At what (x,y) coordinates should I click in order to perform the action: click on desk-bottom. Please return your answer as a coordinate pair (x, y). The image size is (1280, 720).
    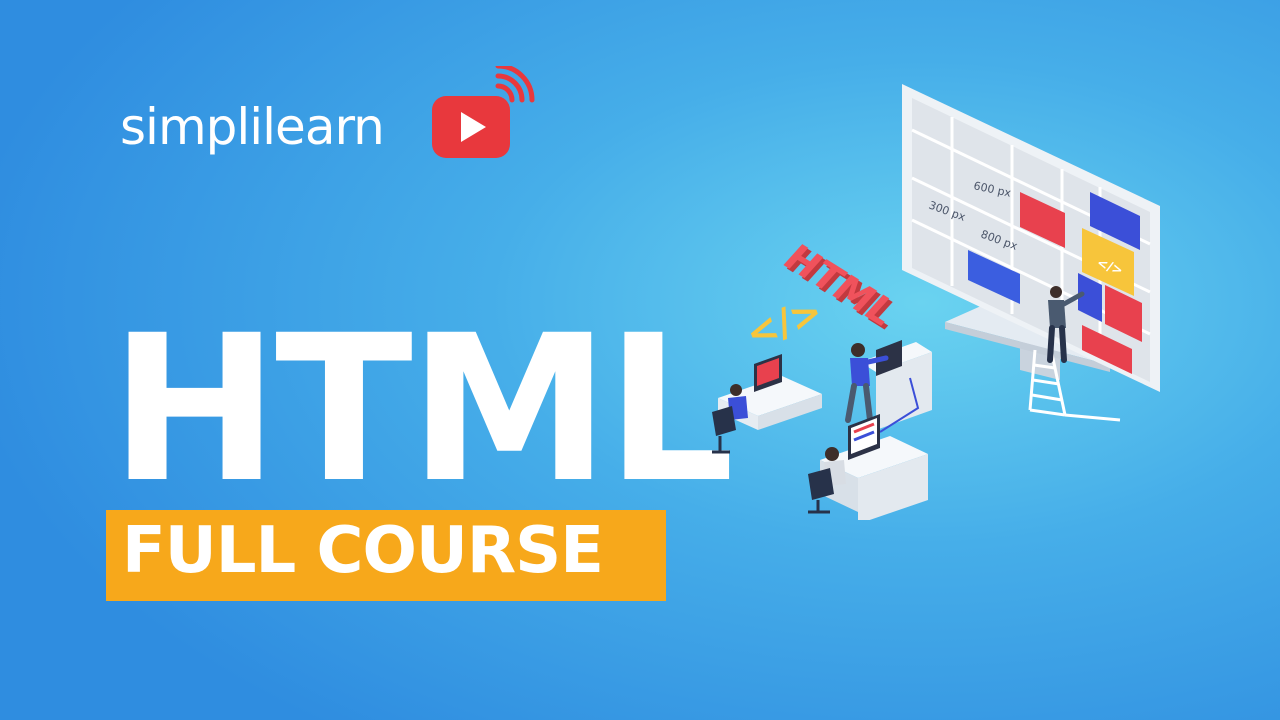
    Looking at the image, I should click on (868, 467).